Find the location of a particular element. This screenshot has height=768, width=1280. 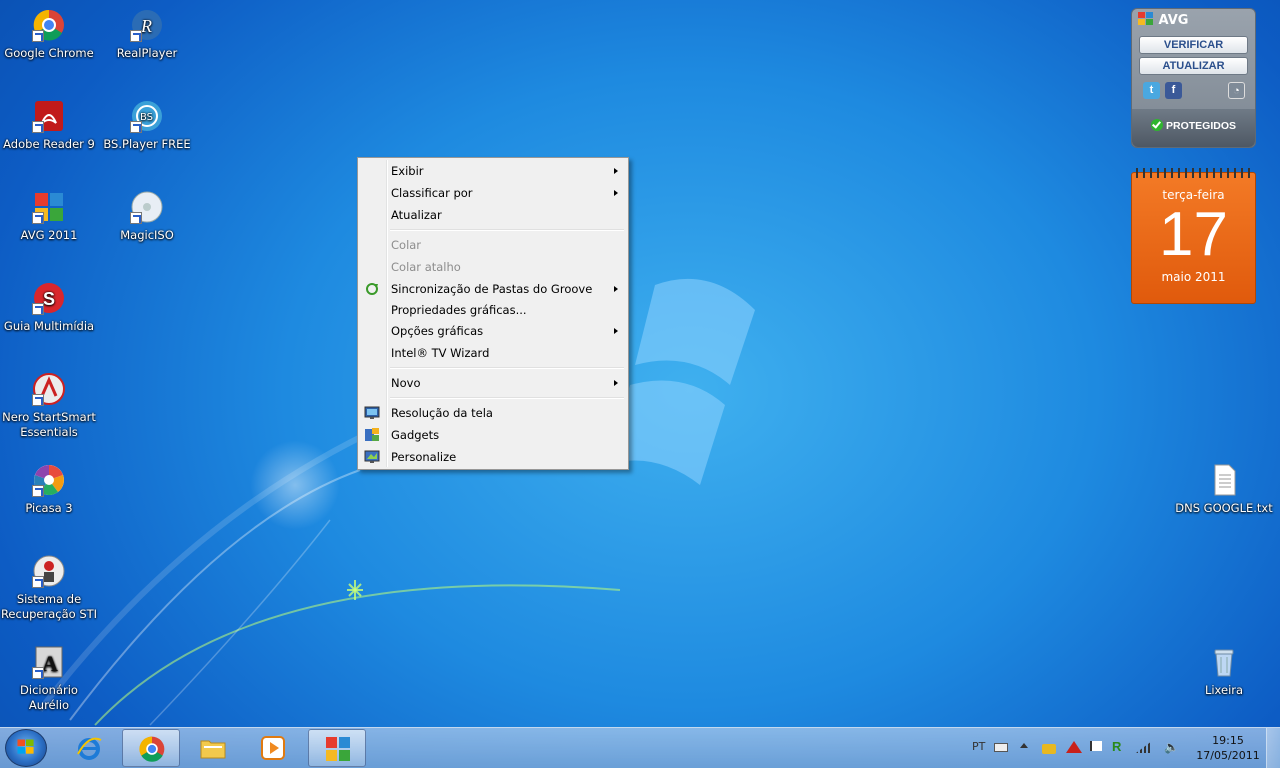

icon-label: Lixeira is located at coordinates (1224, 690).